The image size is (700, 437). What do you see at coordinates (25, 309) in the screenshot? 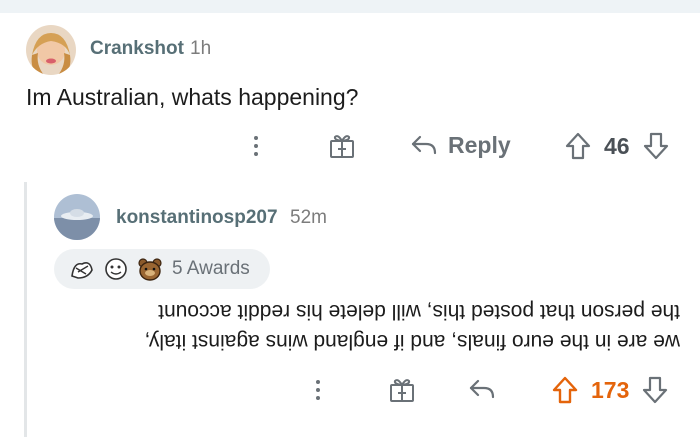
I see `thread-line` at bounding box center [25, 309].